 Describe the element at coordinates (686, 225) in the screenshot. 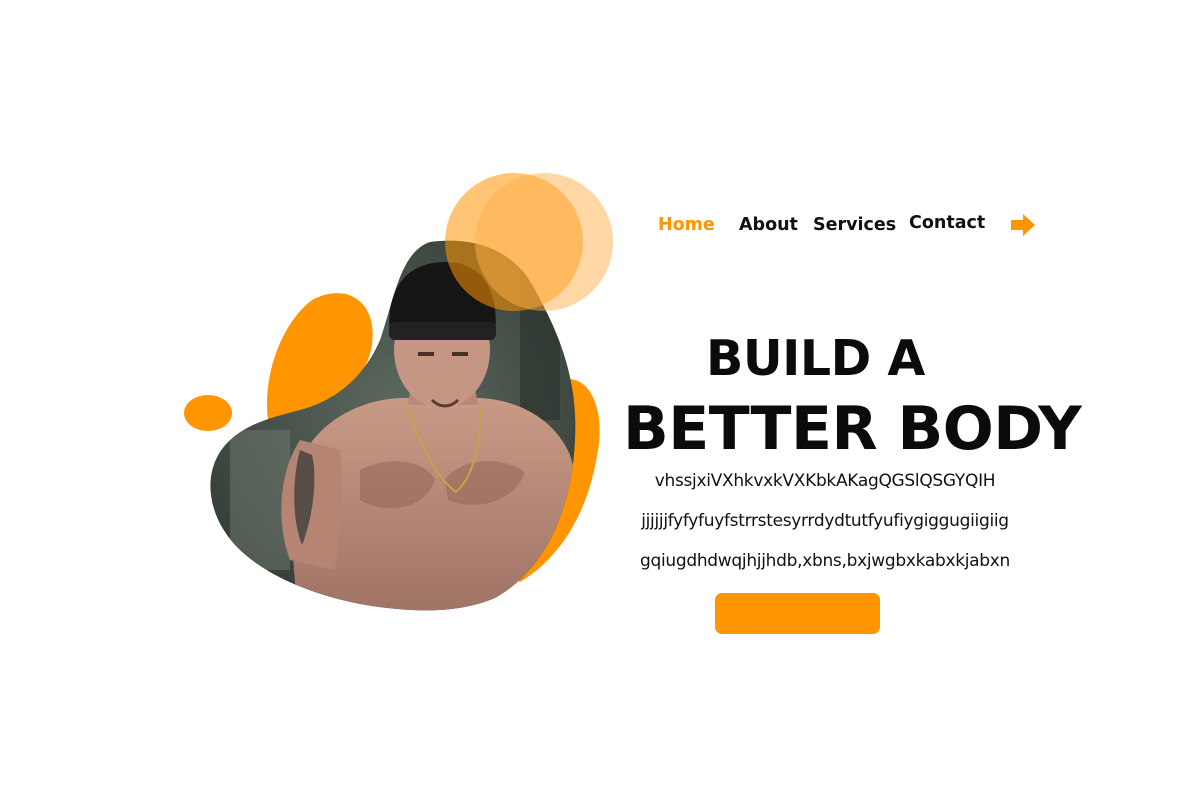

I see `nav-home-link: Home` at that location.